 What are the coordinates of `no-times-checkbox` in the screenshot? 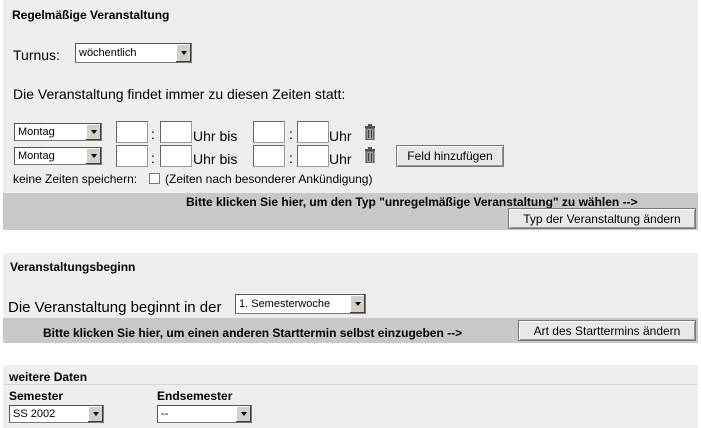 It's located at (154, 178).